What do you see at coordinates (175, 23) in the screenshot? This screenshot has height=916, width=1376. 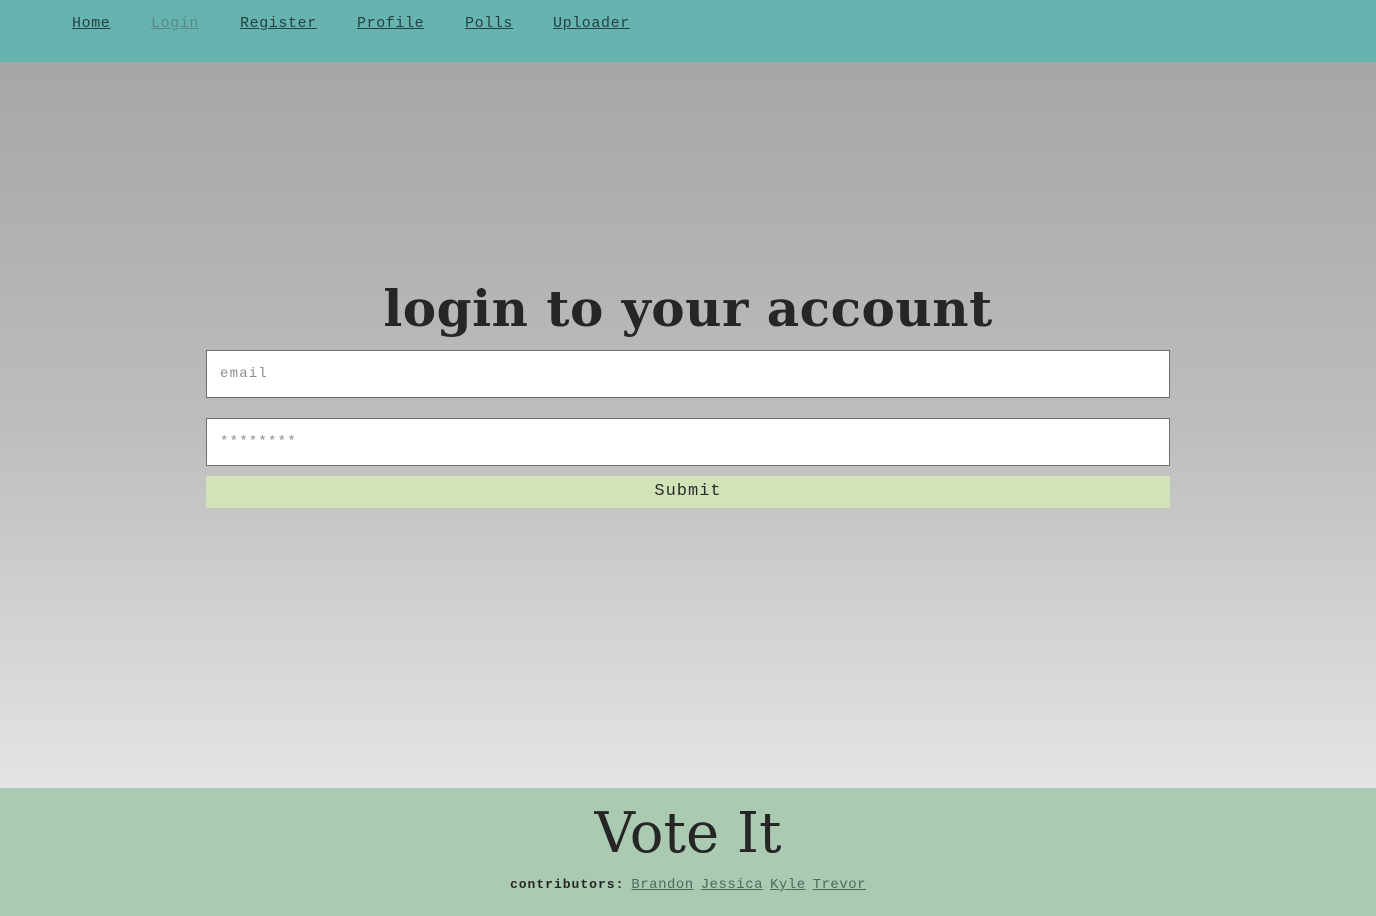 I see `nav-link-login: Login` at bounding box center [175, 23].